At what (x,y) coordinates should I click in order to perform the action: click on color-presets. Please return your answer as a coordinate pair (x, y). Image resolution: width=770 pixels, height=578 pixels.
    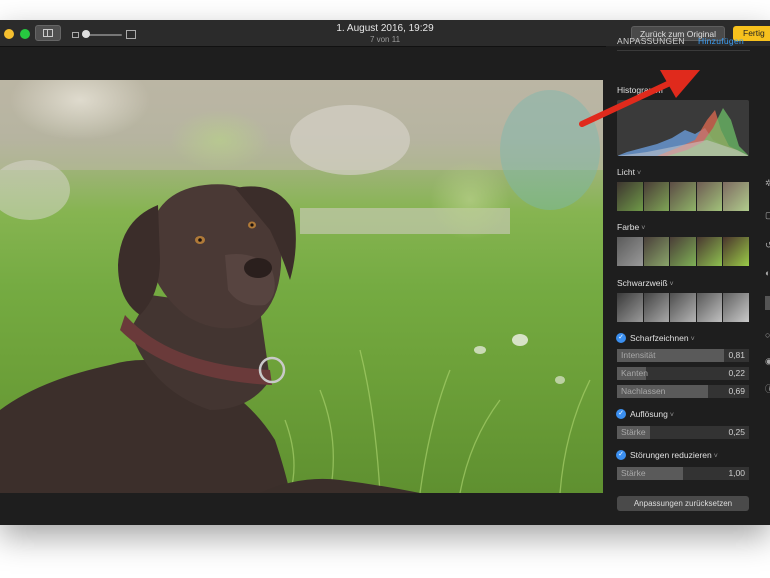
    Looking at the image, I should click on (683, 251).